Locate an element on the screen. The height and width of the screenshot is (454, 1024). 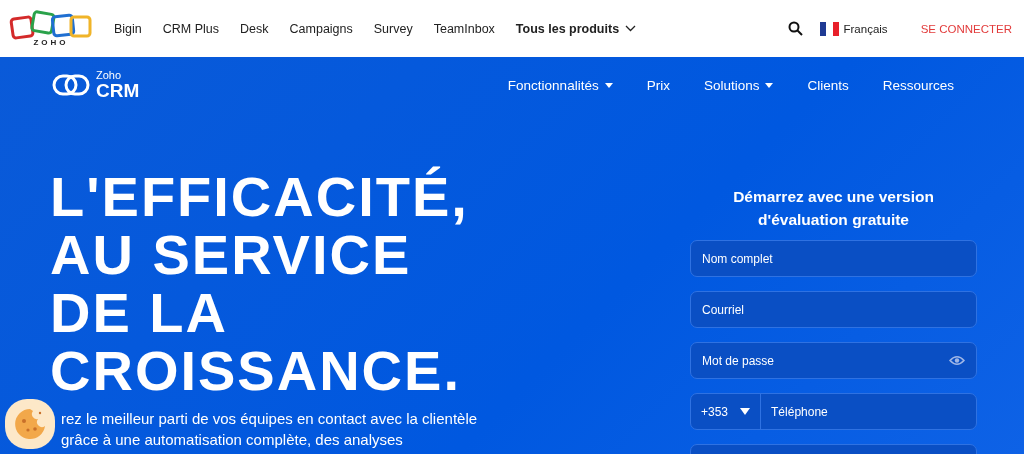
intro-text: rez le meilleur parti de vos équipes en contact avec la clientèle is located at coordinates (270, 419).